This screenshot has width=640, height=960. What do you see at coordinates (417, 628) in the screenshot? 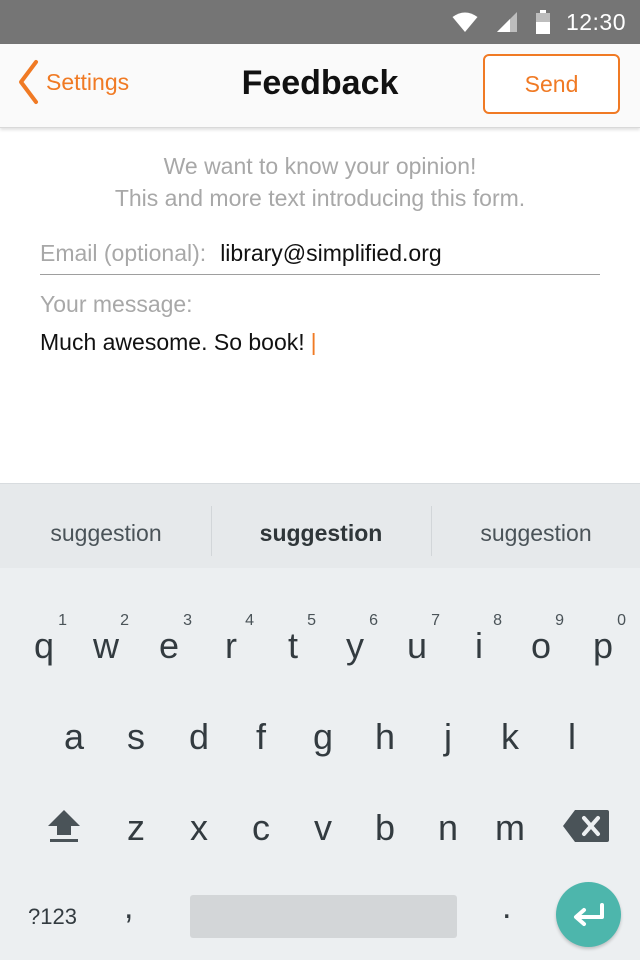
I see `key-u: 7u` at bounding box center [417, 628].